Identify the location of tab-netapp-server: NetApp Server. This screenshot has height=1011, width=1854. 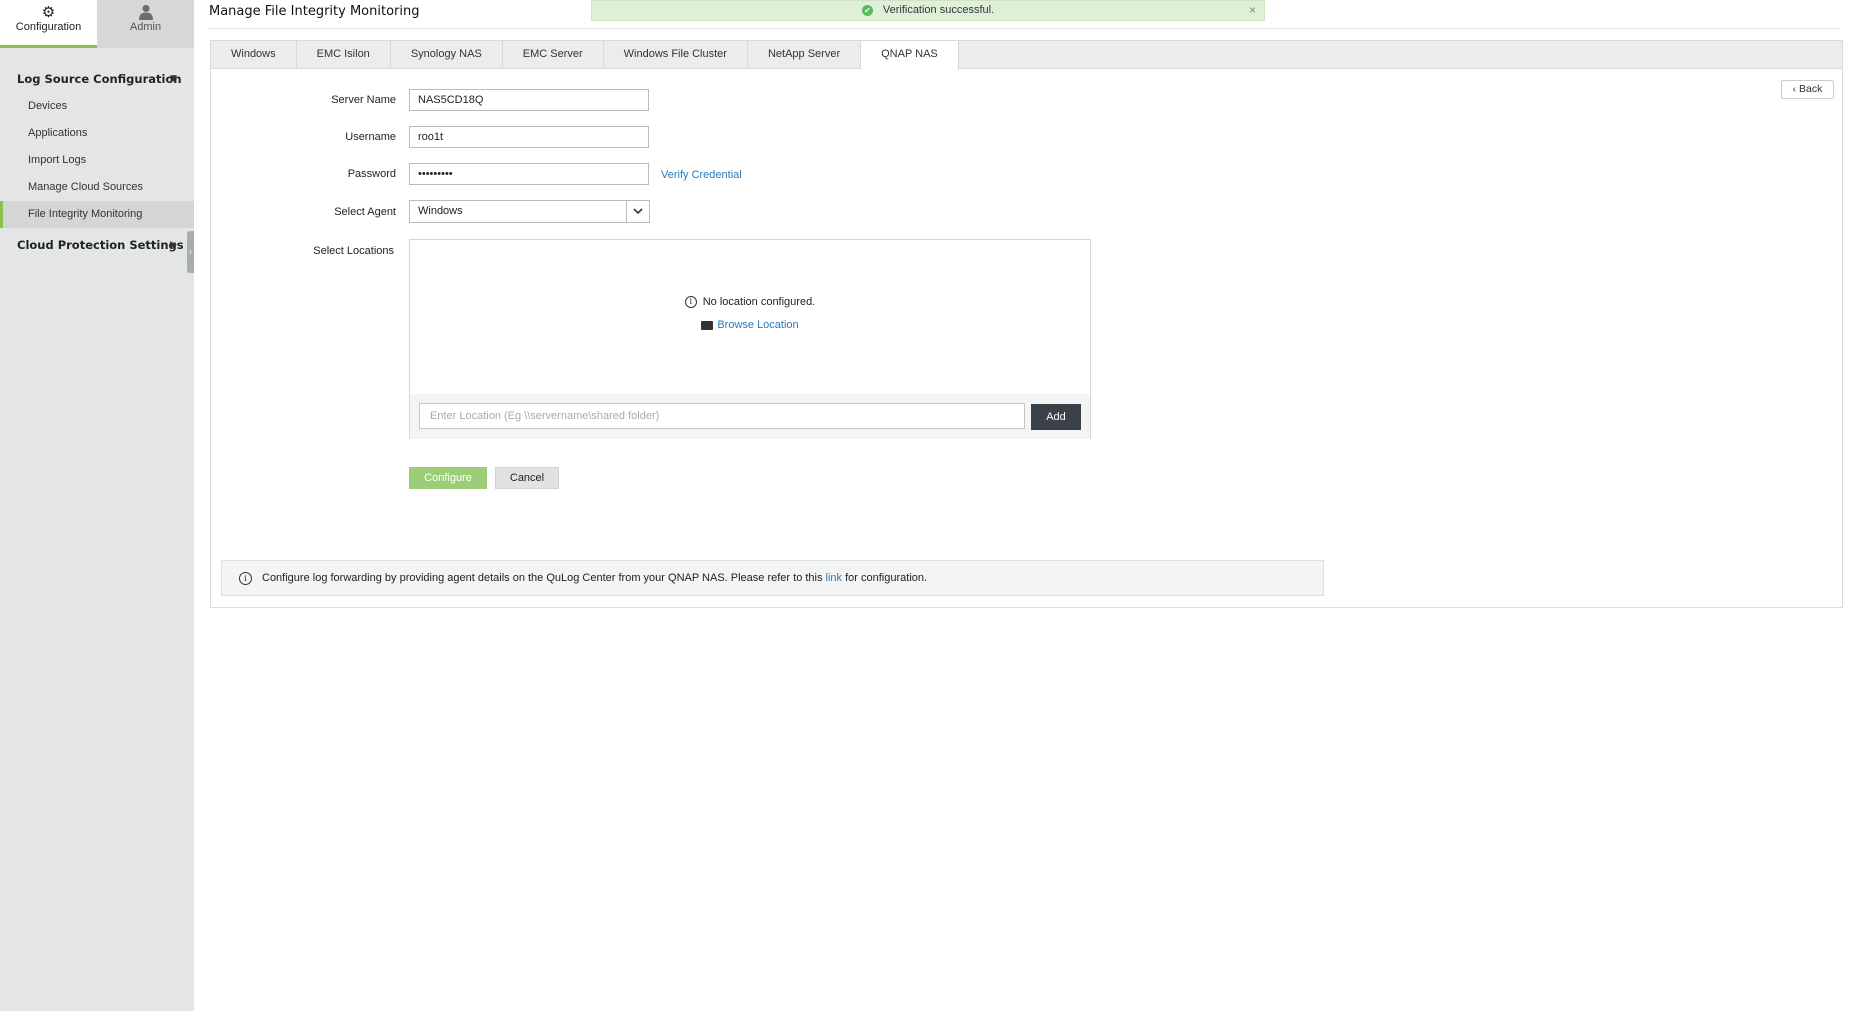
(805, 54).